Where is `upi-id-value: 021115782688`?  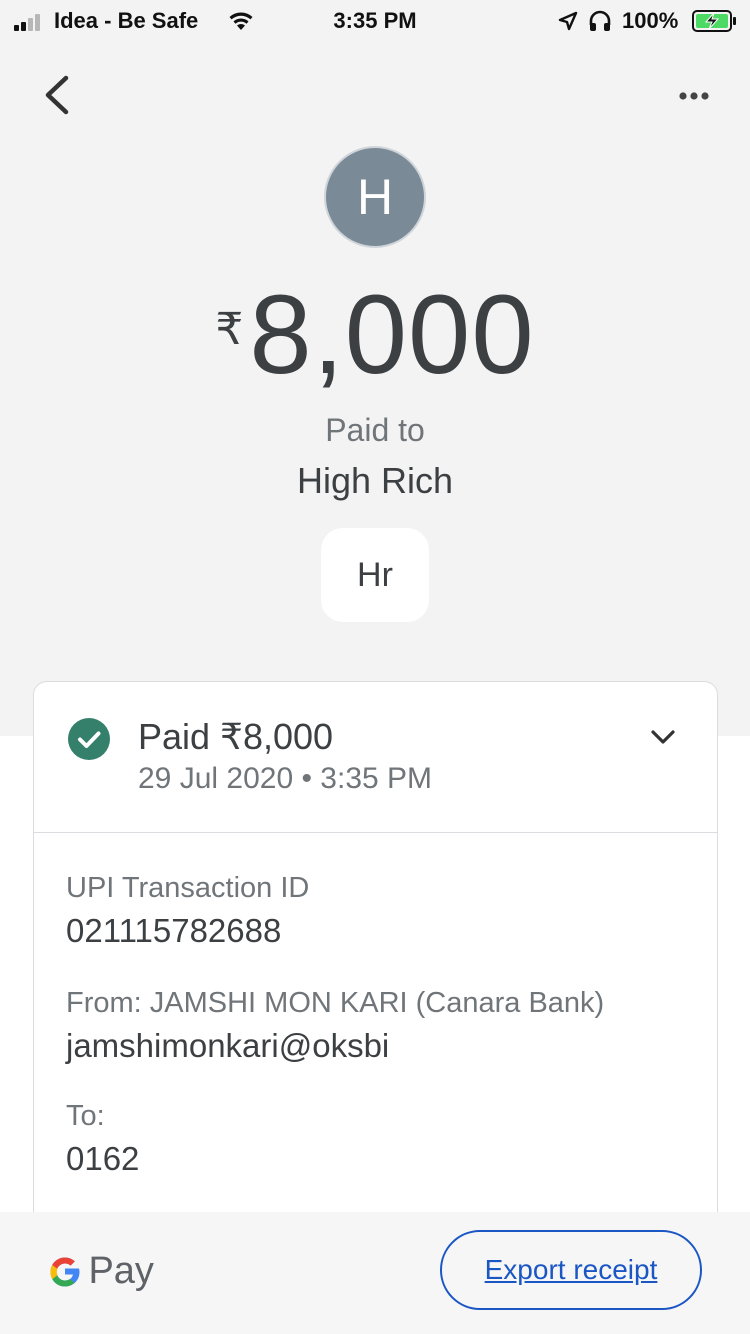
upi-id-value: 021115782688 is located at coordinates (174, 930).